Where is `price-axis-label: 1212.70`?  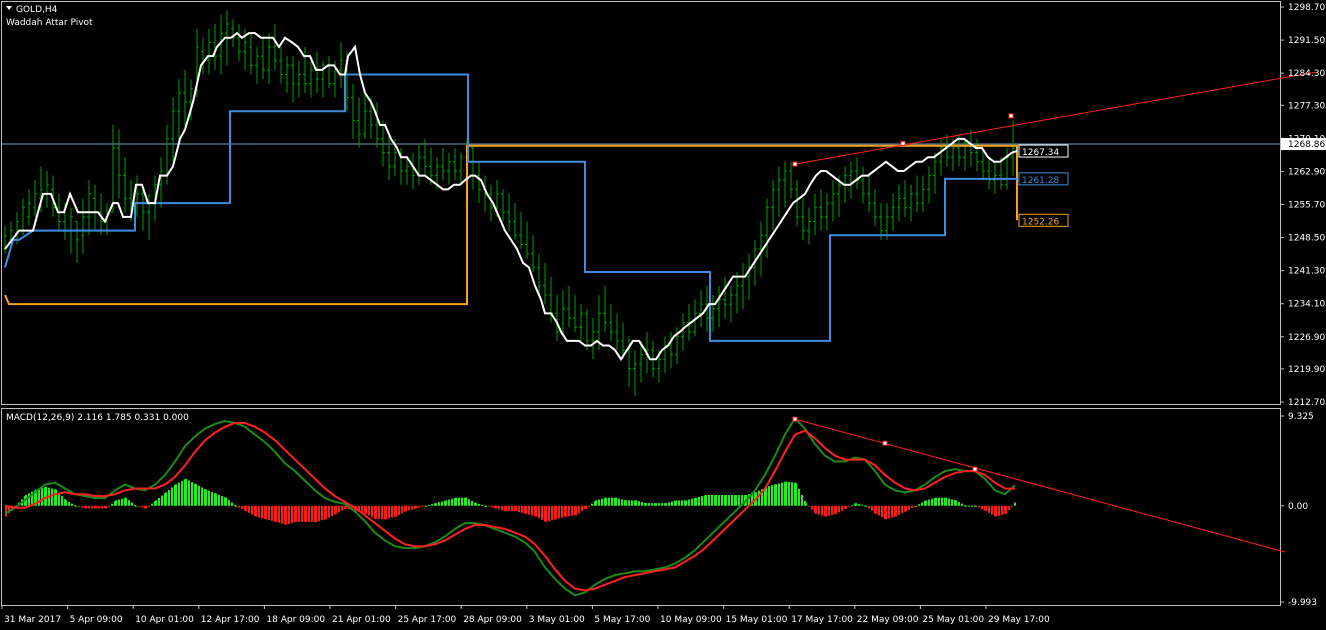
price-axis-label: 1212.70 is located at coordinates (1306, 403).